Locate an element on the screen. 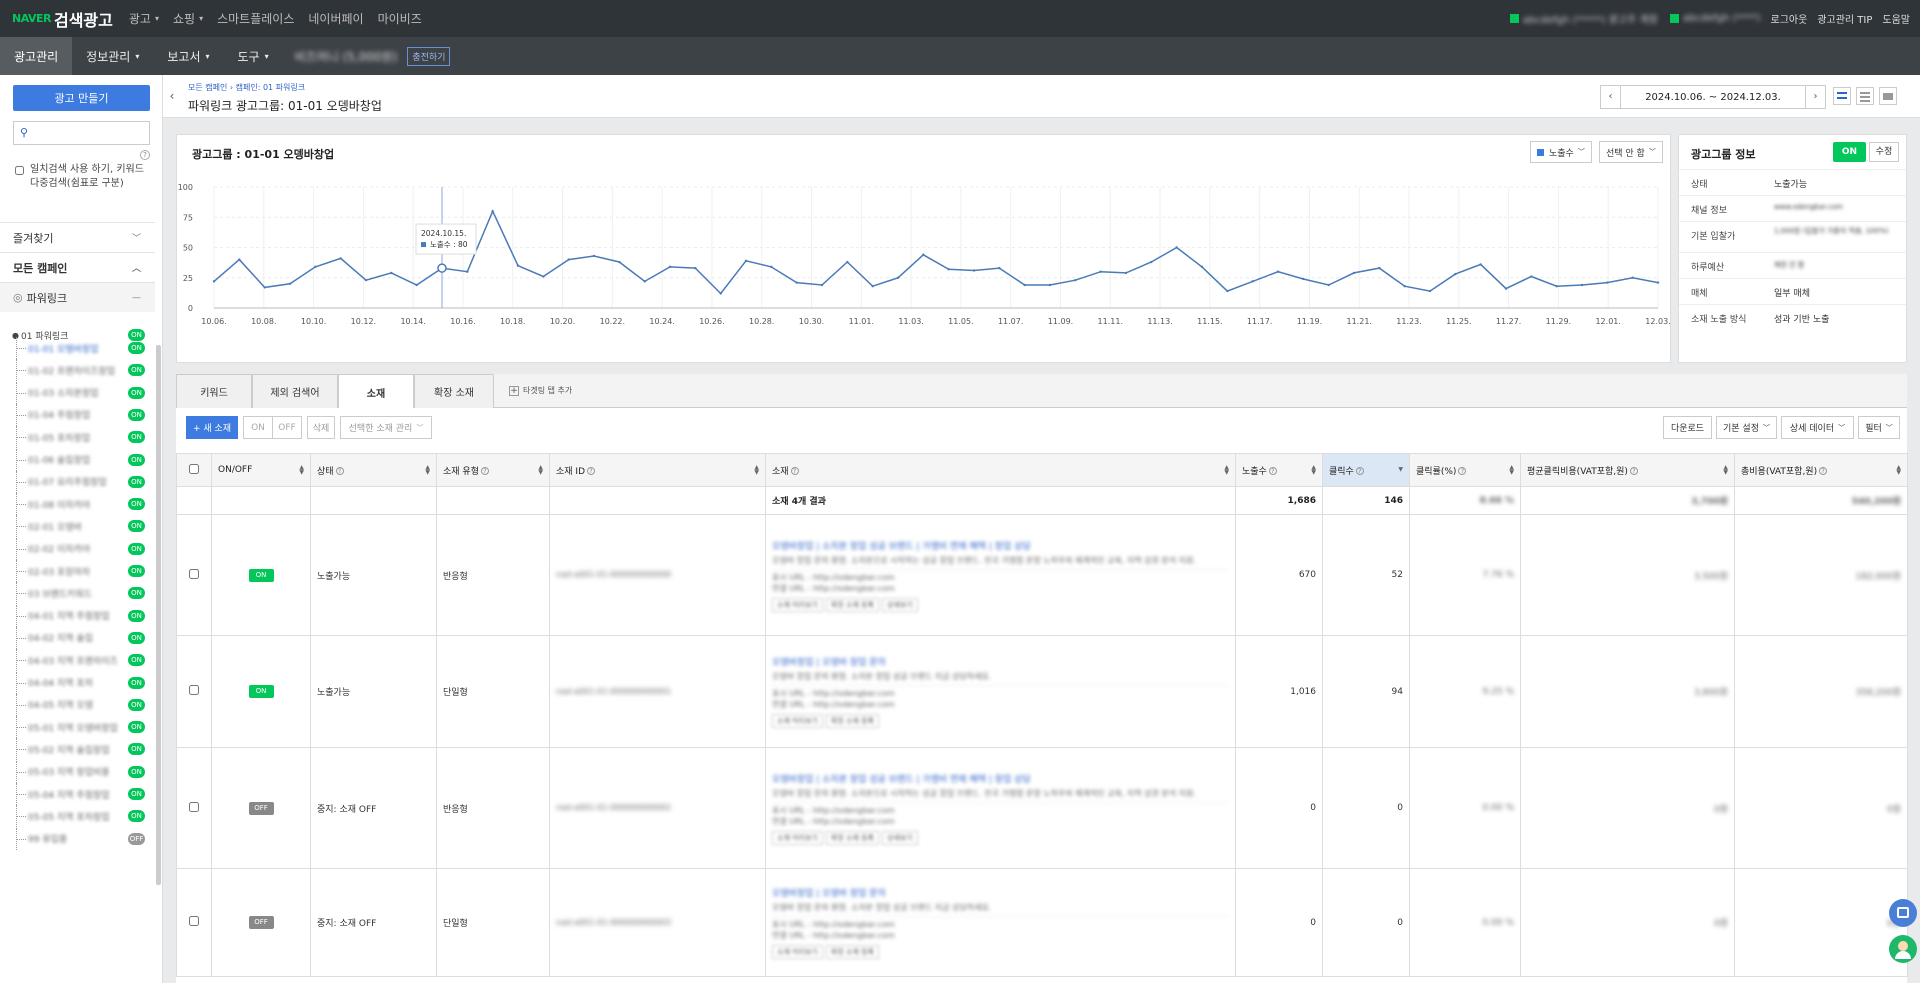 Image resolution: width=1920 pixels, height=983 pixels. favorites-section: 즐겨찾기 ﹀ is located at coordinates (77, 237).